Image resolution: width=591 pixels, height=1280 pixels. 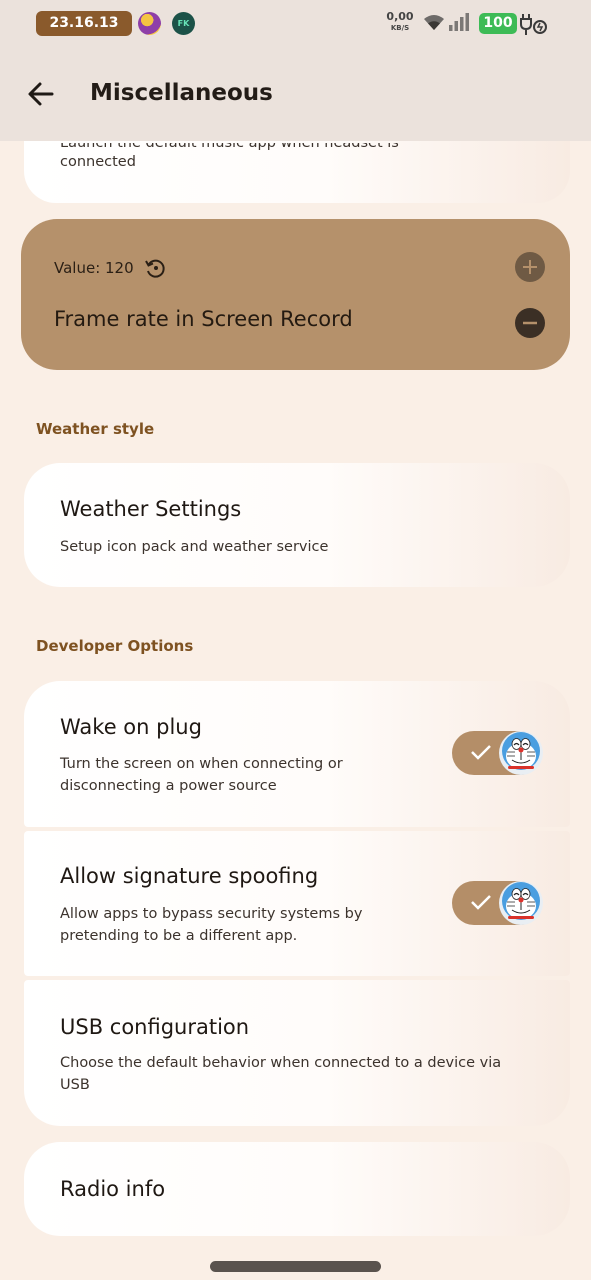 I want to click on frame-rate-title: Frame rate in Screen Record, so click(x=203, y=319).